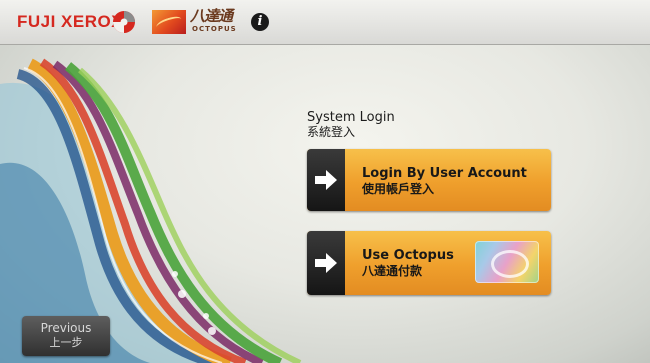  Describe the element at coordinates (260, 22) in the screenshot. I see `info-icon: i` at that location.